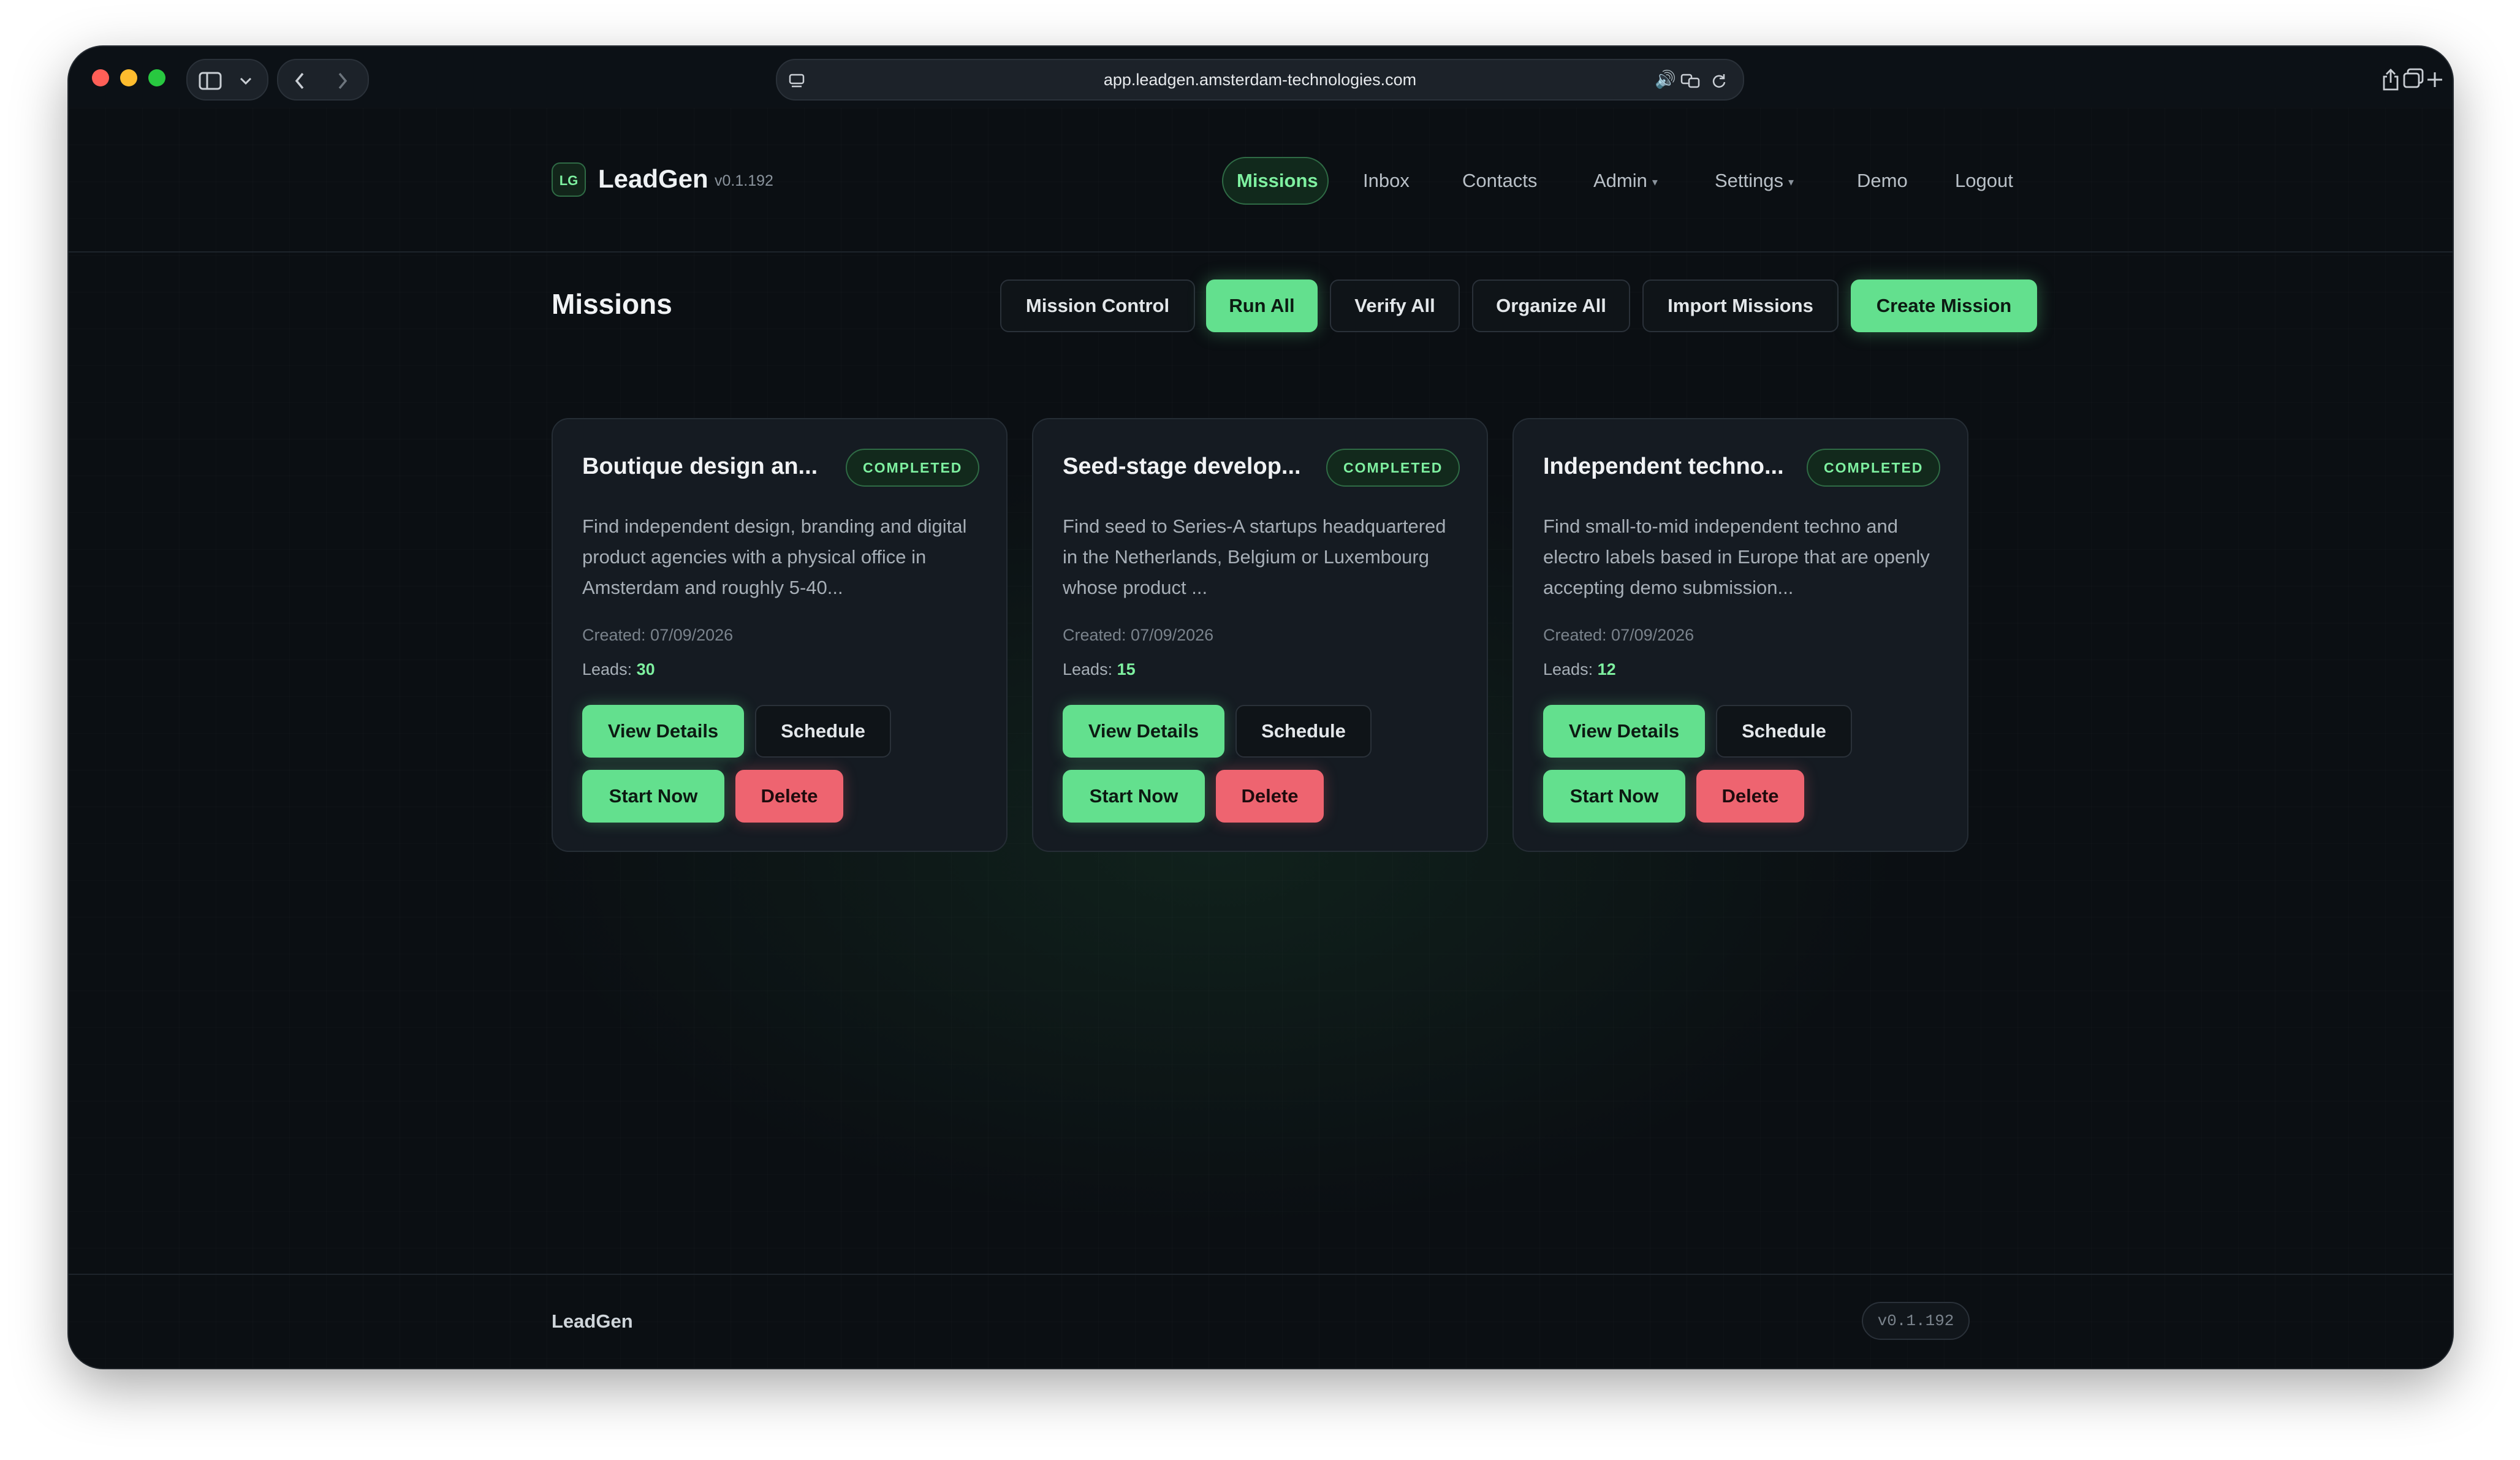 The height and width of the screenshot is (1460, 2520). I want to click on mission-leads: Leads: 12, so click(1580, 669).